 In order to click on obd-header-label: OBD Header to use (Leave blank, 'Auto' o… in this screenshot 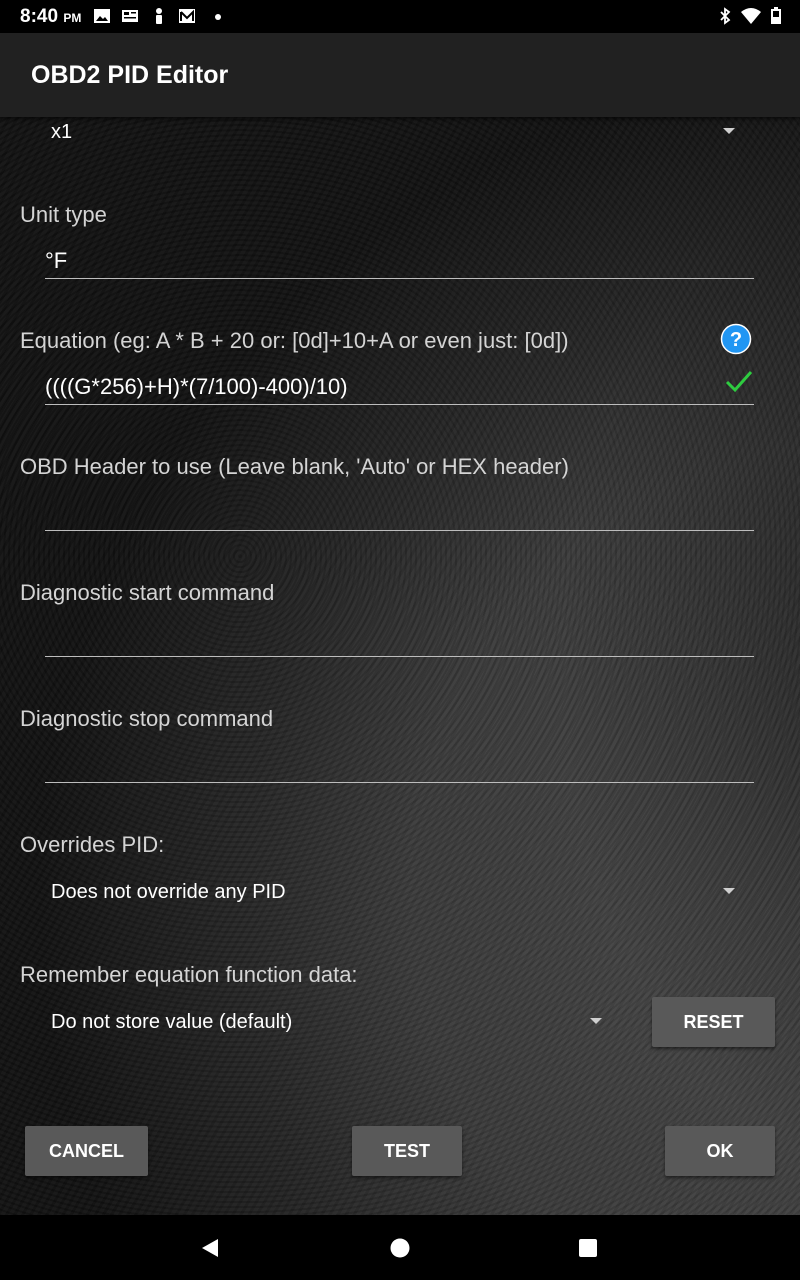, I will do `click(294, 466)`.